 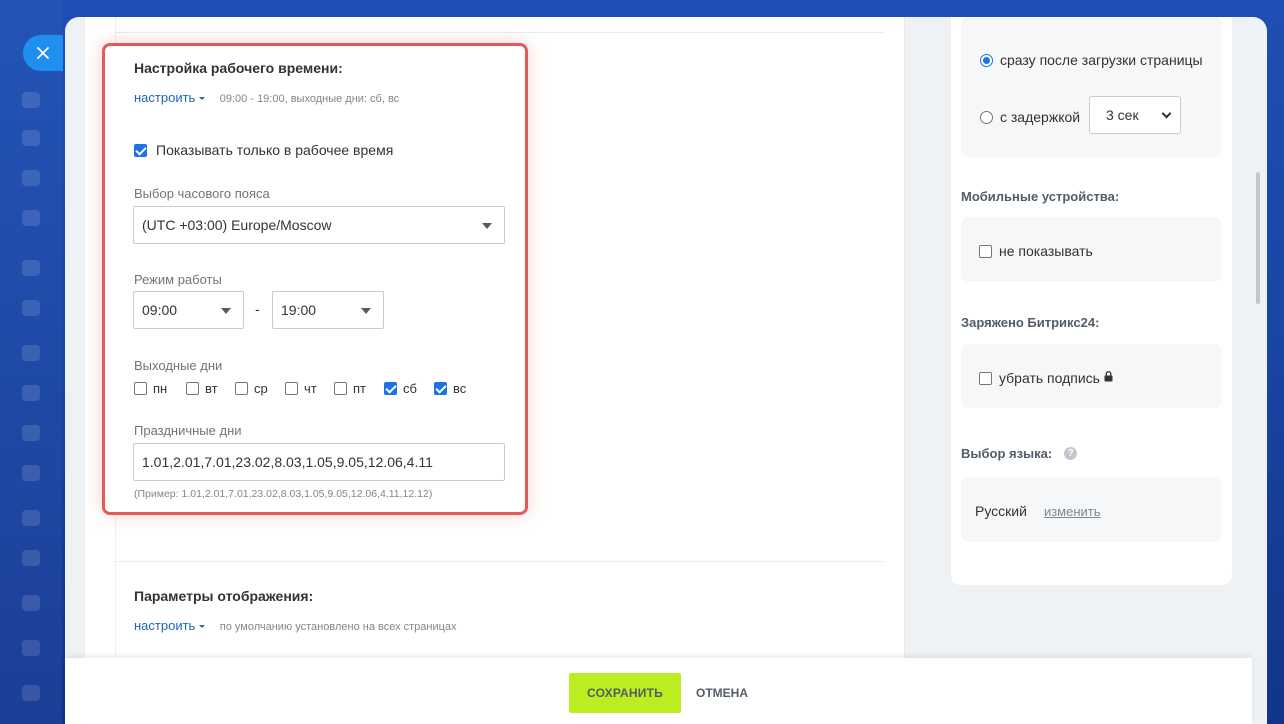 What do you see at coordinates (202, 388) in the screenshot?
I see `weekday-option-tue: вт` at bounding box center [202, 388].